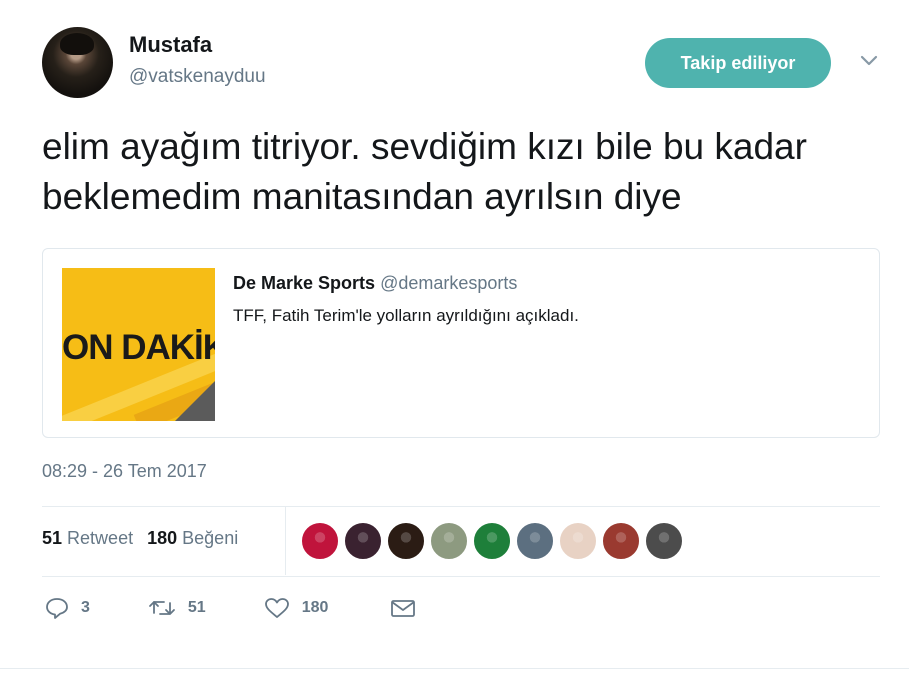 This screenshot has height=675, width=909. Describe the element at coordinates (77, 62) in the screenshot. I see `author-avatar` at that location.